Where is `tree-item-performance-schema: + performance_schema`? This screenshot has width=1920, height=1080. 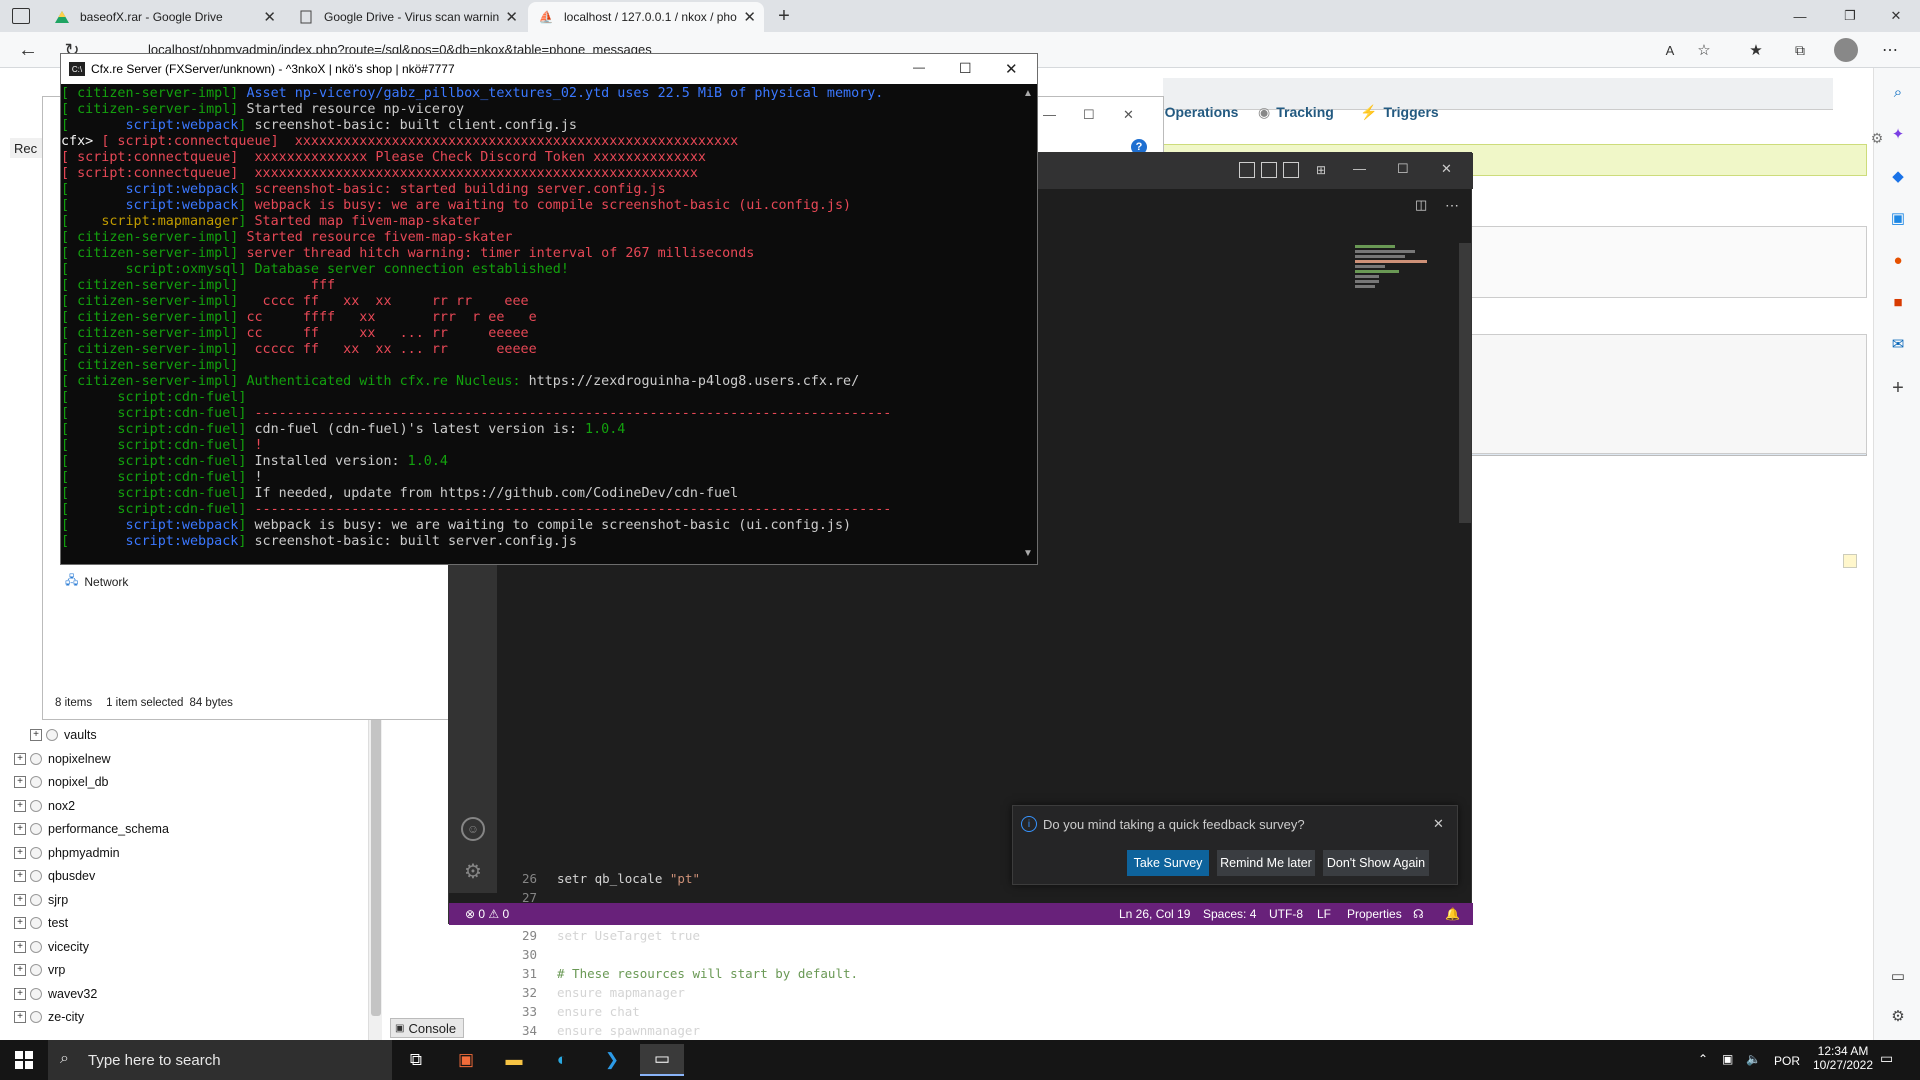
tree-item-performance-schema: + performance_schema is located at coordinates (91, 829).